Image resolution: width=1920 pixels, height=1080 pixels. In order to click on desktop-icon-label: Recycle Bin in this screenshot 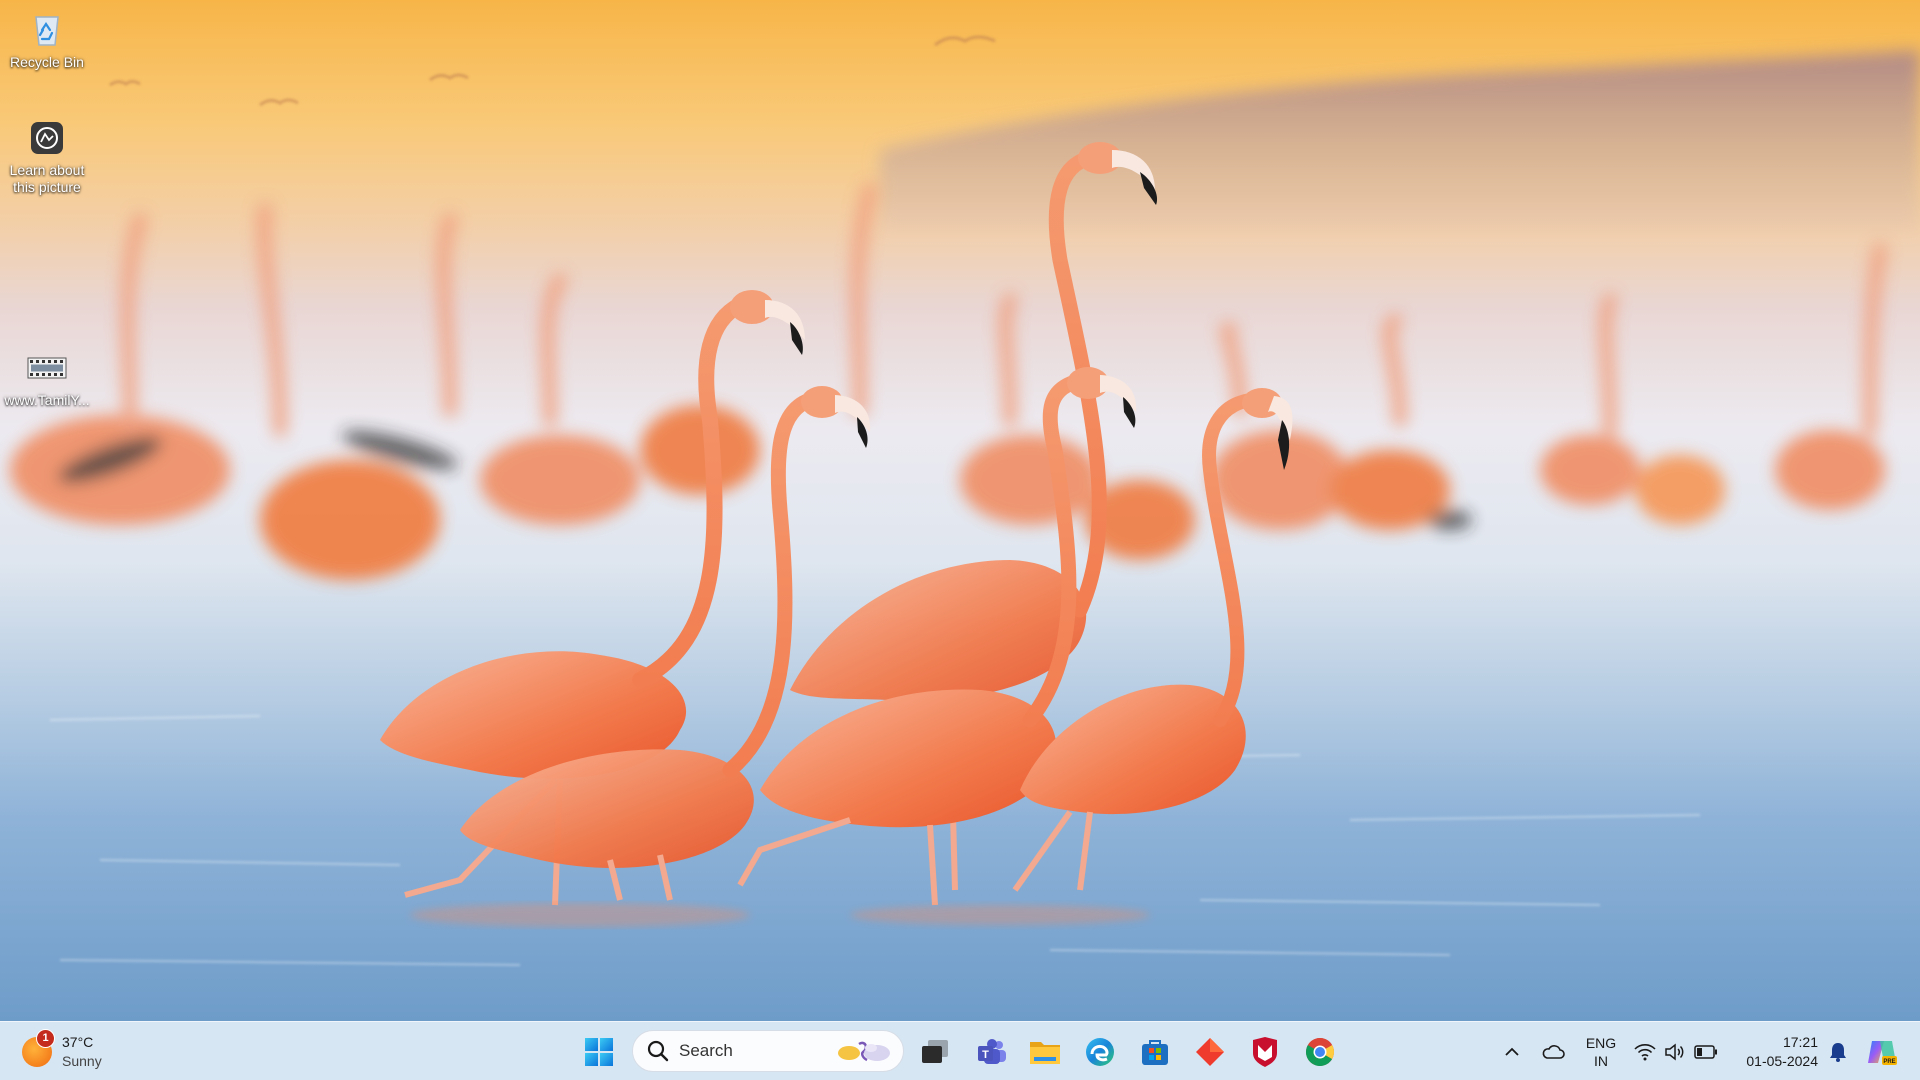, I will do `click(47, 62)`.